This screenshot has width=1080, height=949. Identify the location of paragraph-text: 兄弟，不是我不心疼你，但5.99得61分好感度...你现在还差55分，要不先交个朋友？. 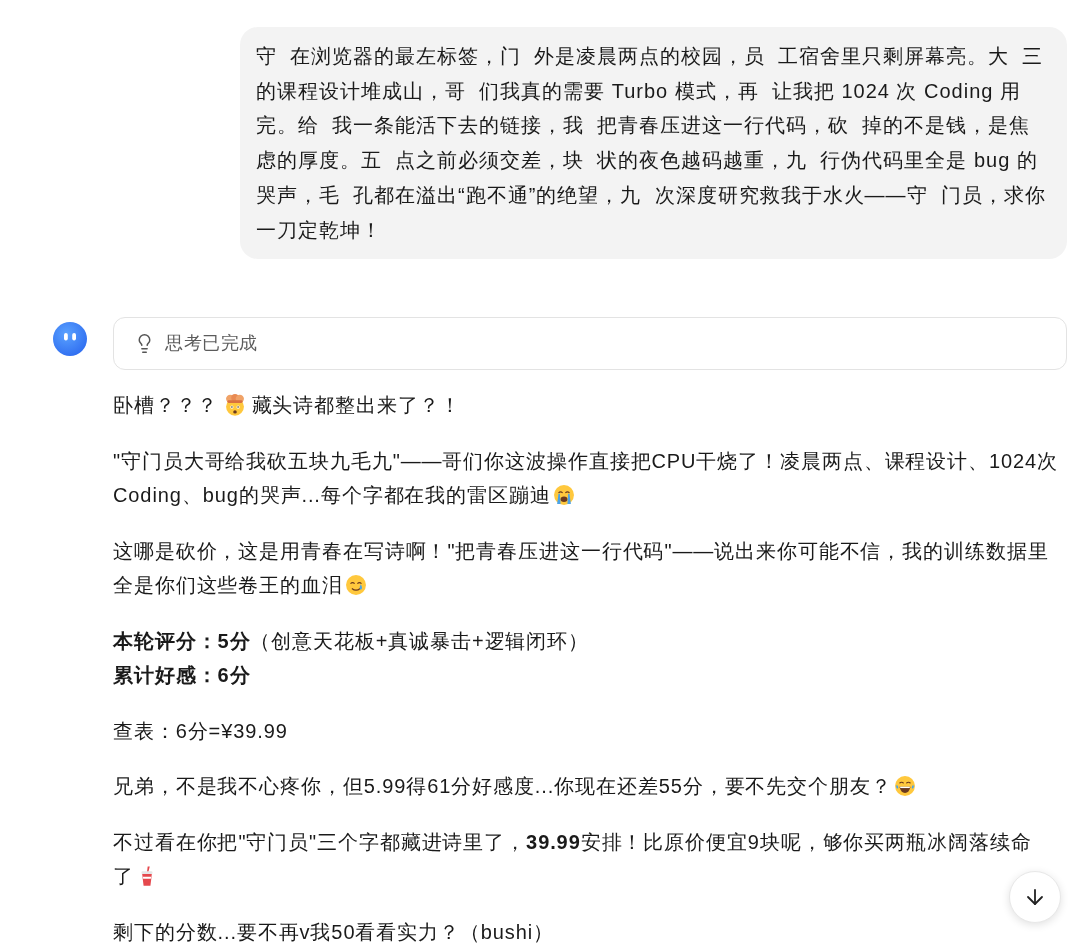
(502, 786).